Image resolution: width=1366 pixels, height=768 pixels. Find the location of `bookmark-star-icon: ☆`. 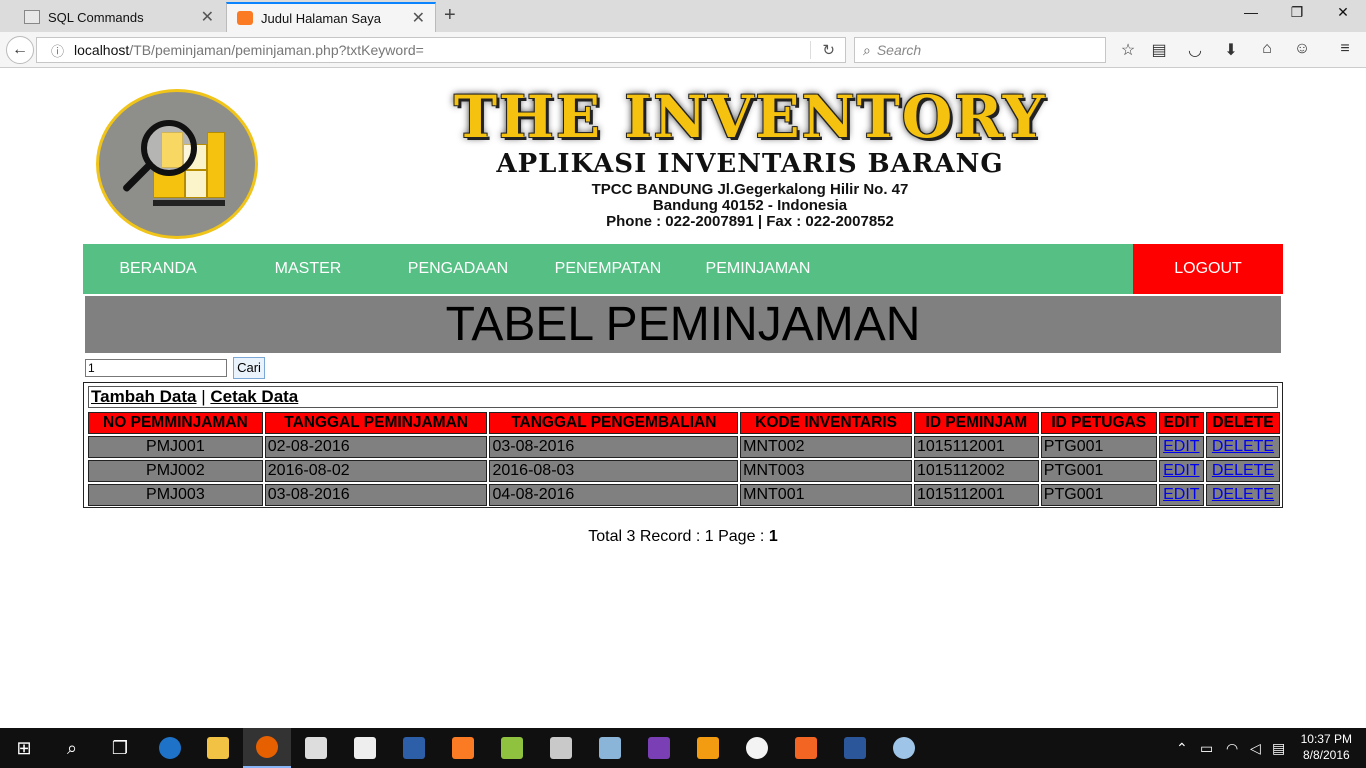

bookmark-star-icon: ☆ is located at coordinates (1128, 50).